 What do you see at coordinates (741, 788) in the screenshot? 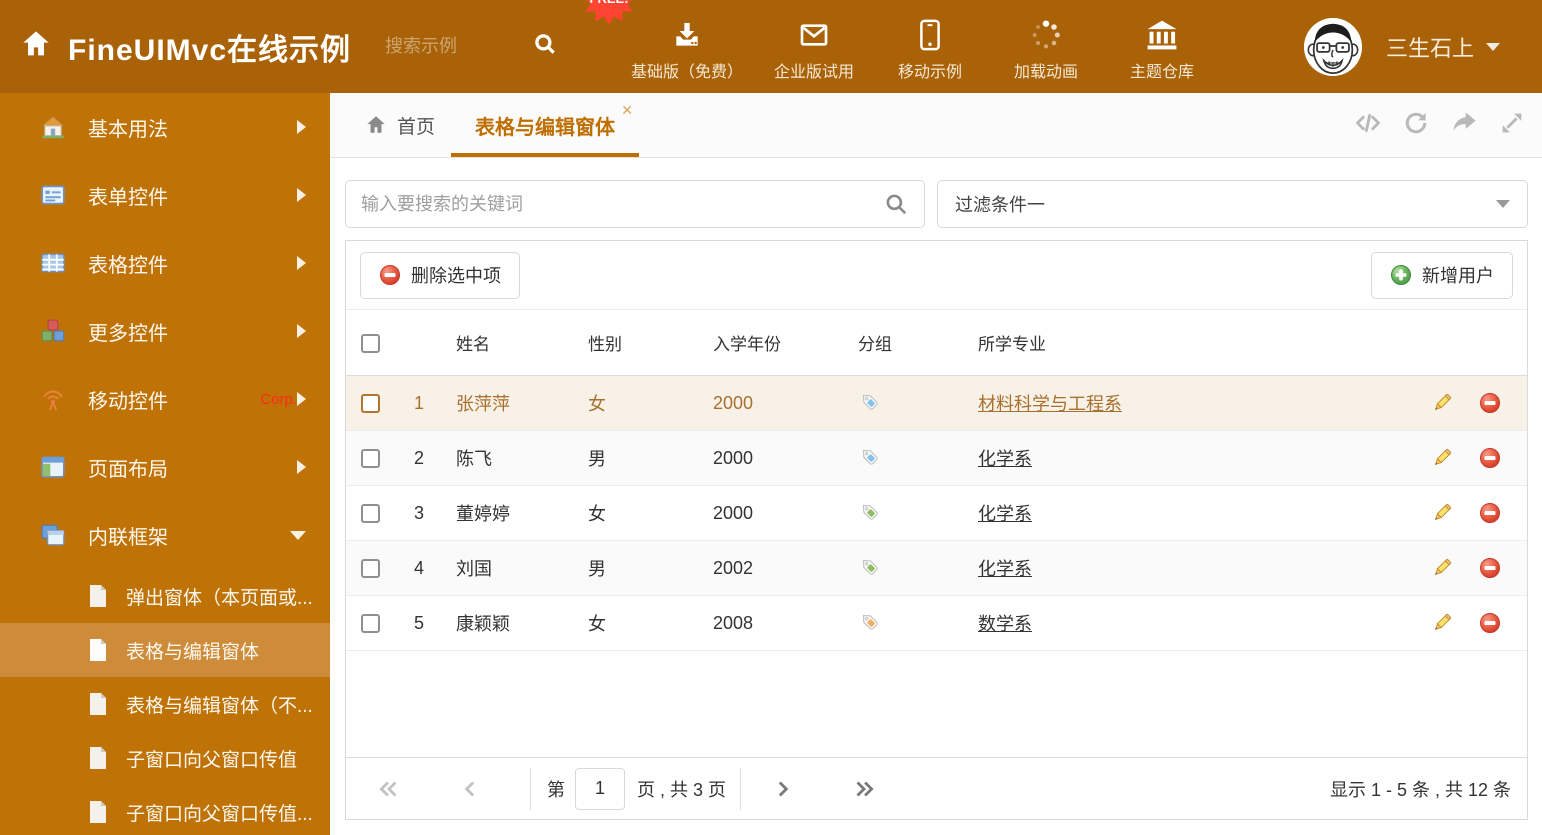
I see `pagination-divider` at bounding box center [741, 788].